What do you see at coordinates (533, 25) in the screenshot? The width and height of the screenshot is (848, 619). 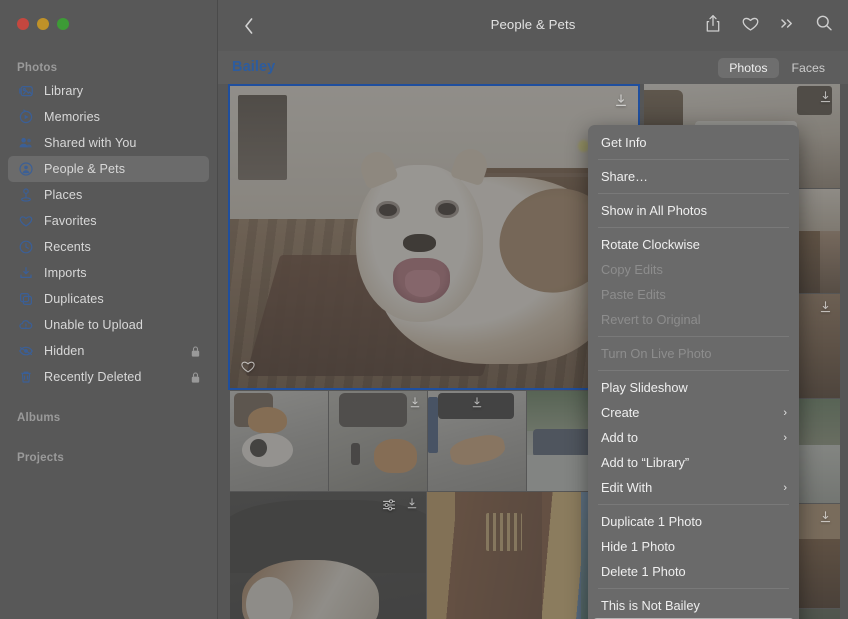 I see `toolbar: People & Pets` at bounding box center [533, 25].